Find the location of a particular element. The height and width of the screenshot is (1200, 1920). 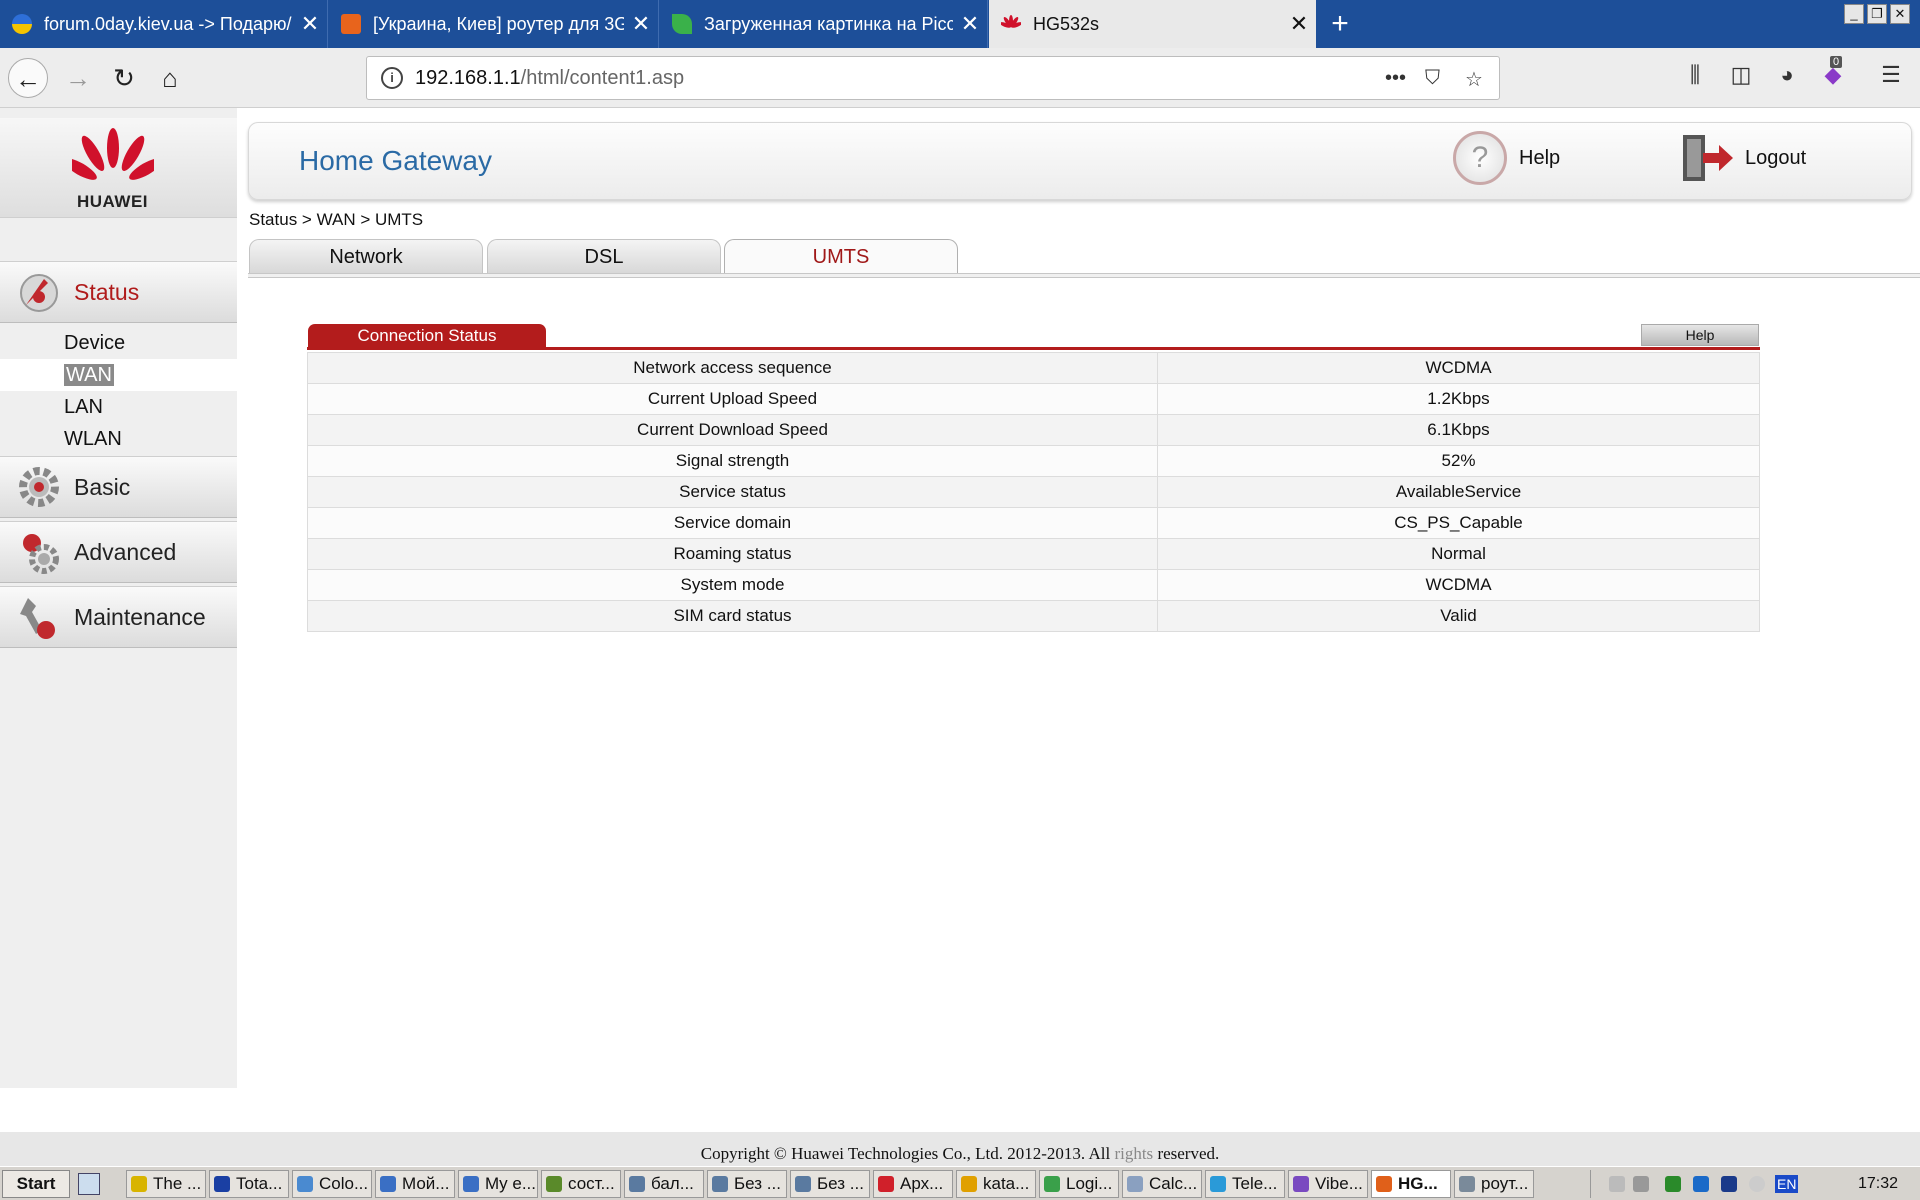

language-indicator: EN is located at coordinates (1787, 1184).